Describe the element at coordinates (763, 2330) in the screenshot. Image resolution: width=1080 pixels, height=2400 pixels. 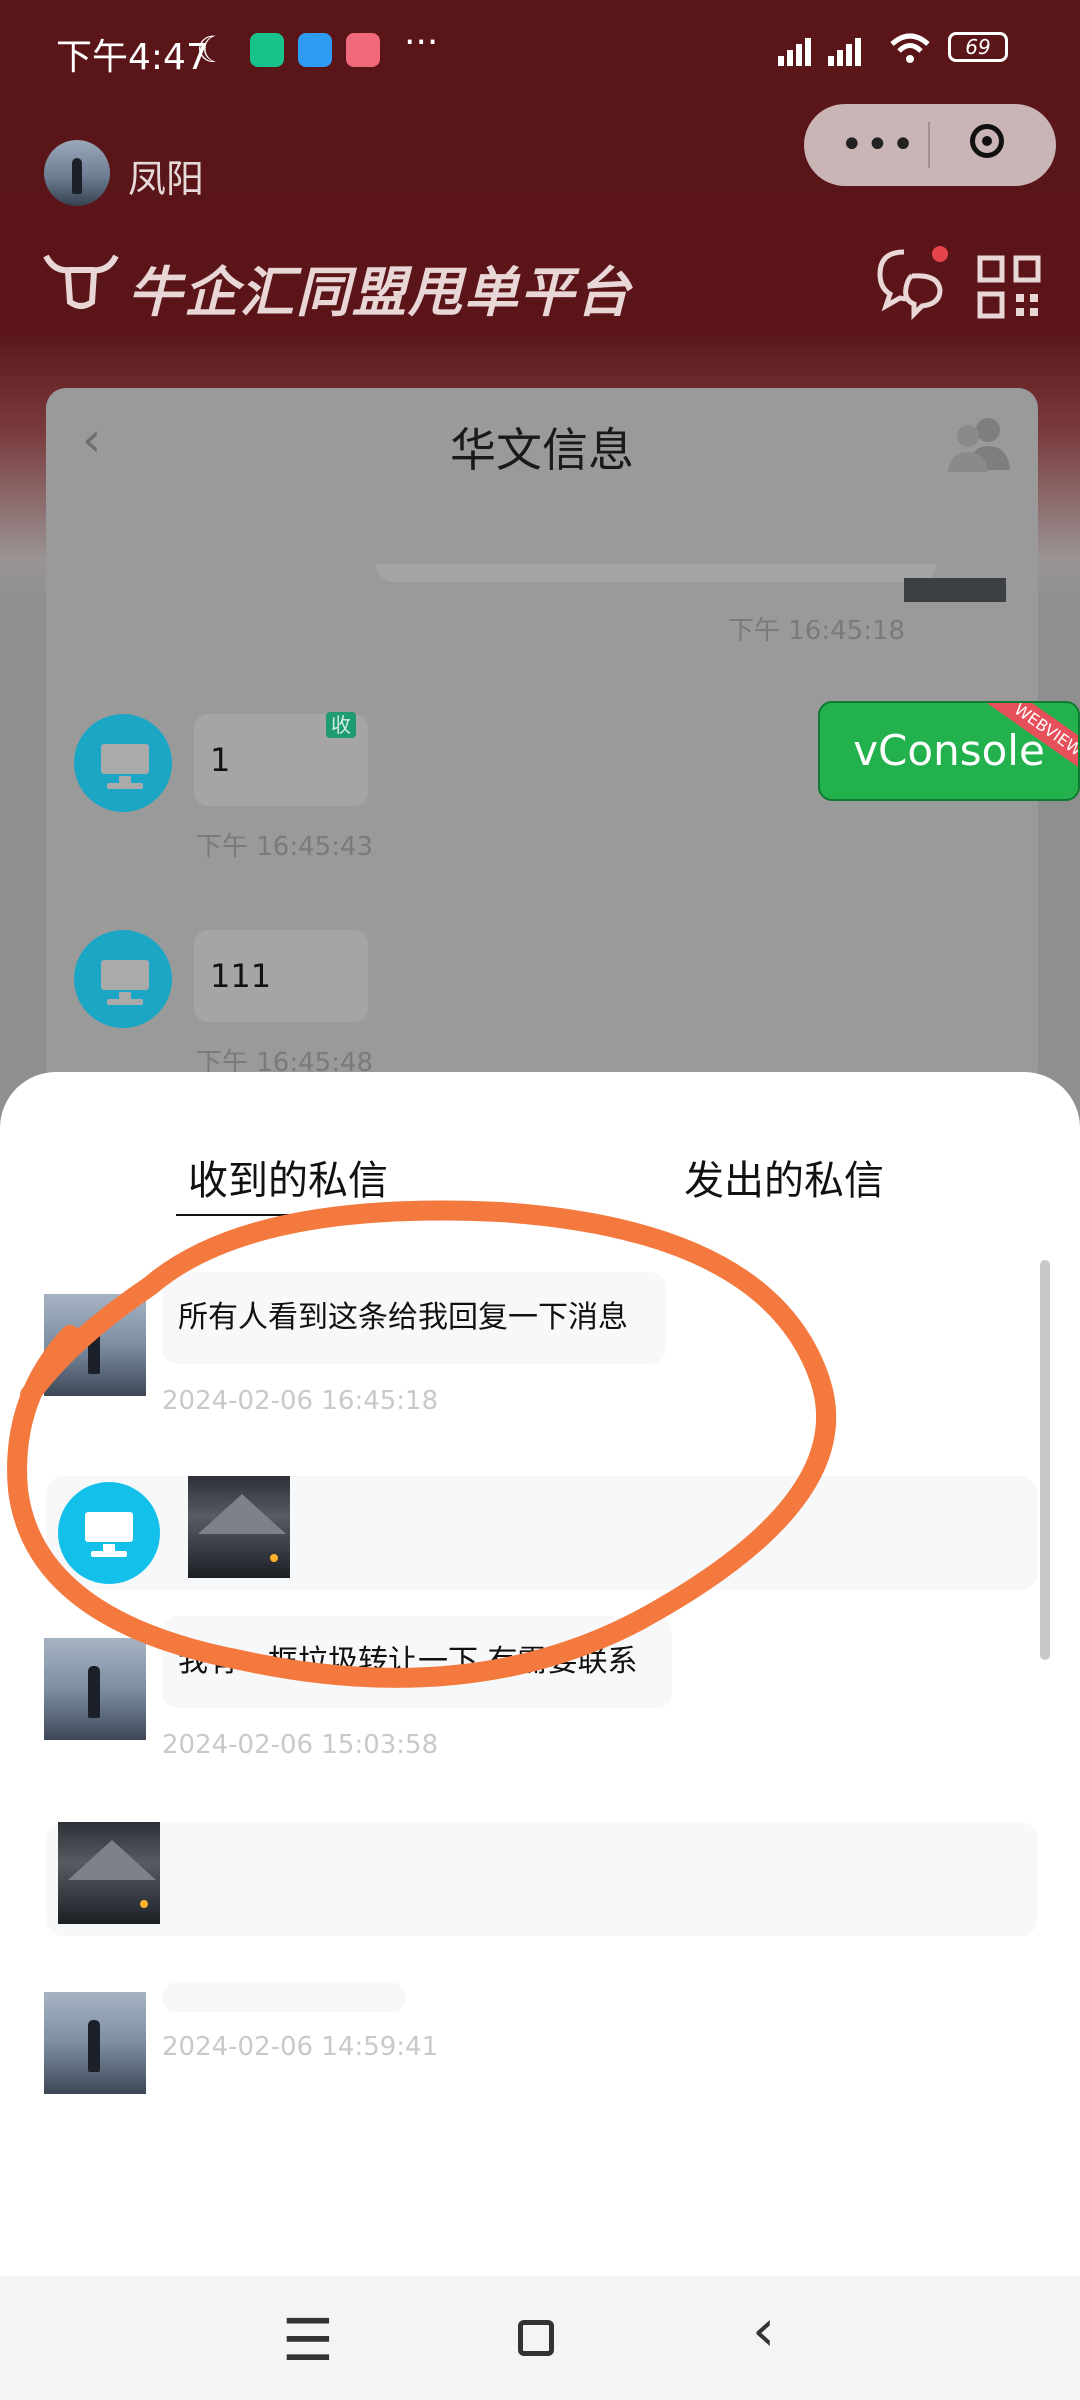
I see `back-icon: ‹` at that location.